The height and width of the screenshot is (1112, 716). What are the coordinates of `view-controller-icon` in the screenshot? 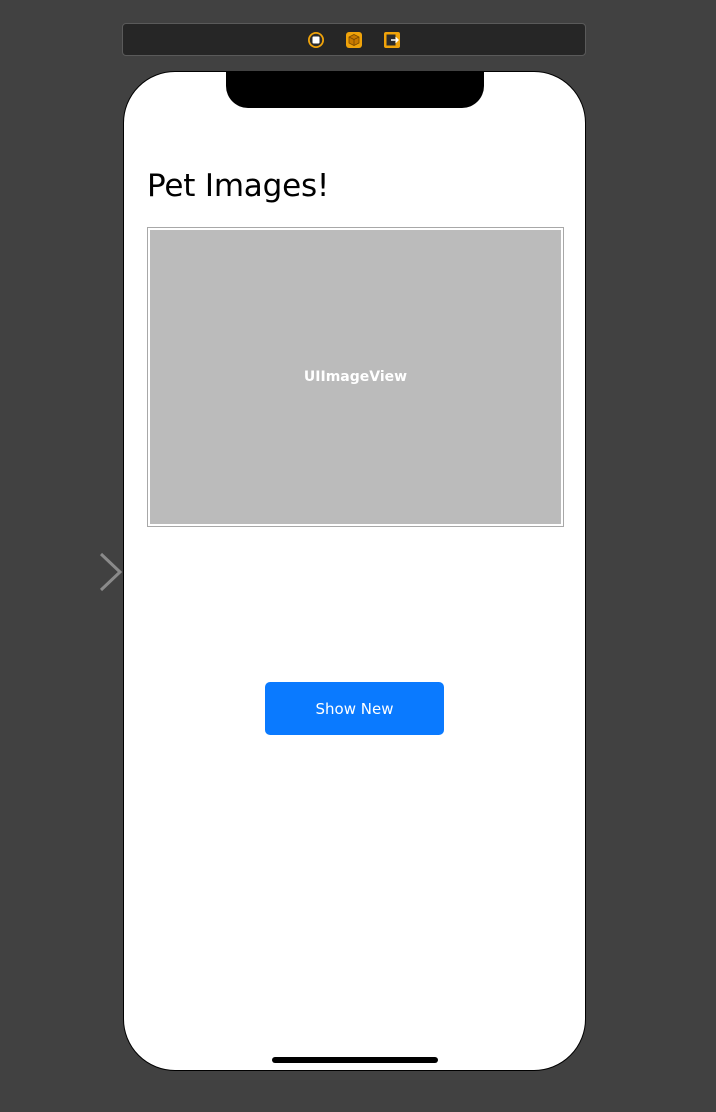 It's located at (316, 40).